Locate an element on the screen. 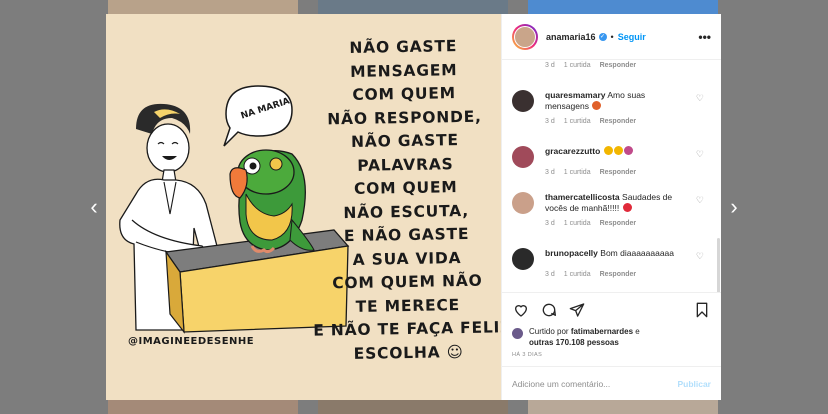  post-header: anamaria16 ✓ • Seguir ••• is located at coordinates (611, 37).